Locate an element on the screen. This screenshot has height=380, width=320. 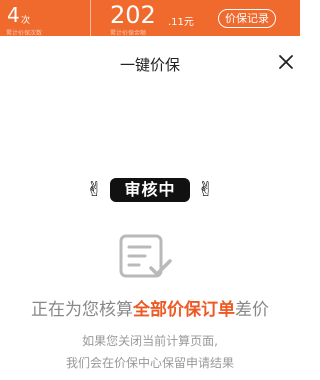
reviewing-status-text: 审核中 is located at coordinates (150, 190).